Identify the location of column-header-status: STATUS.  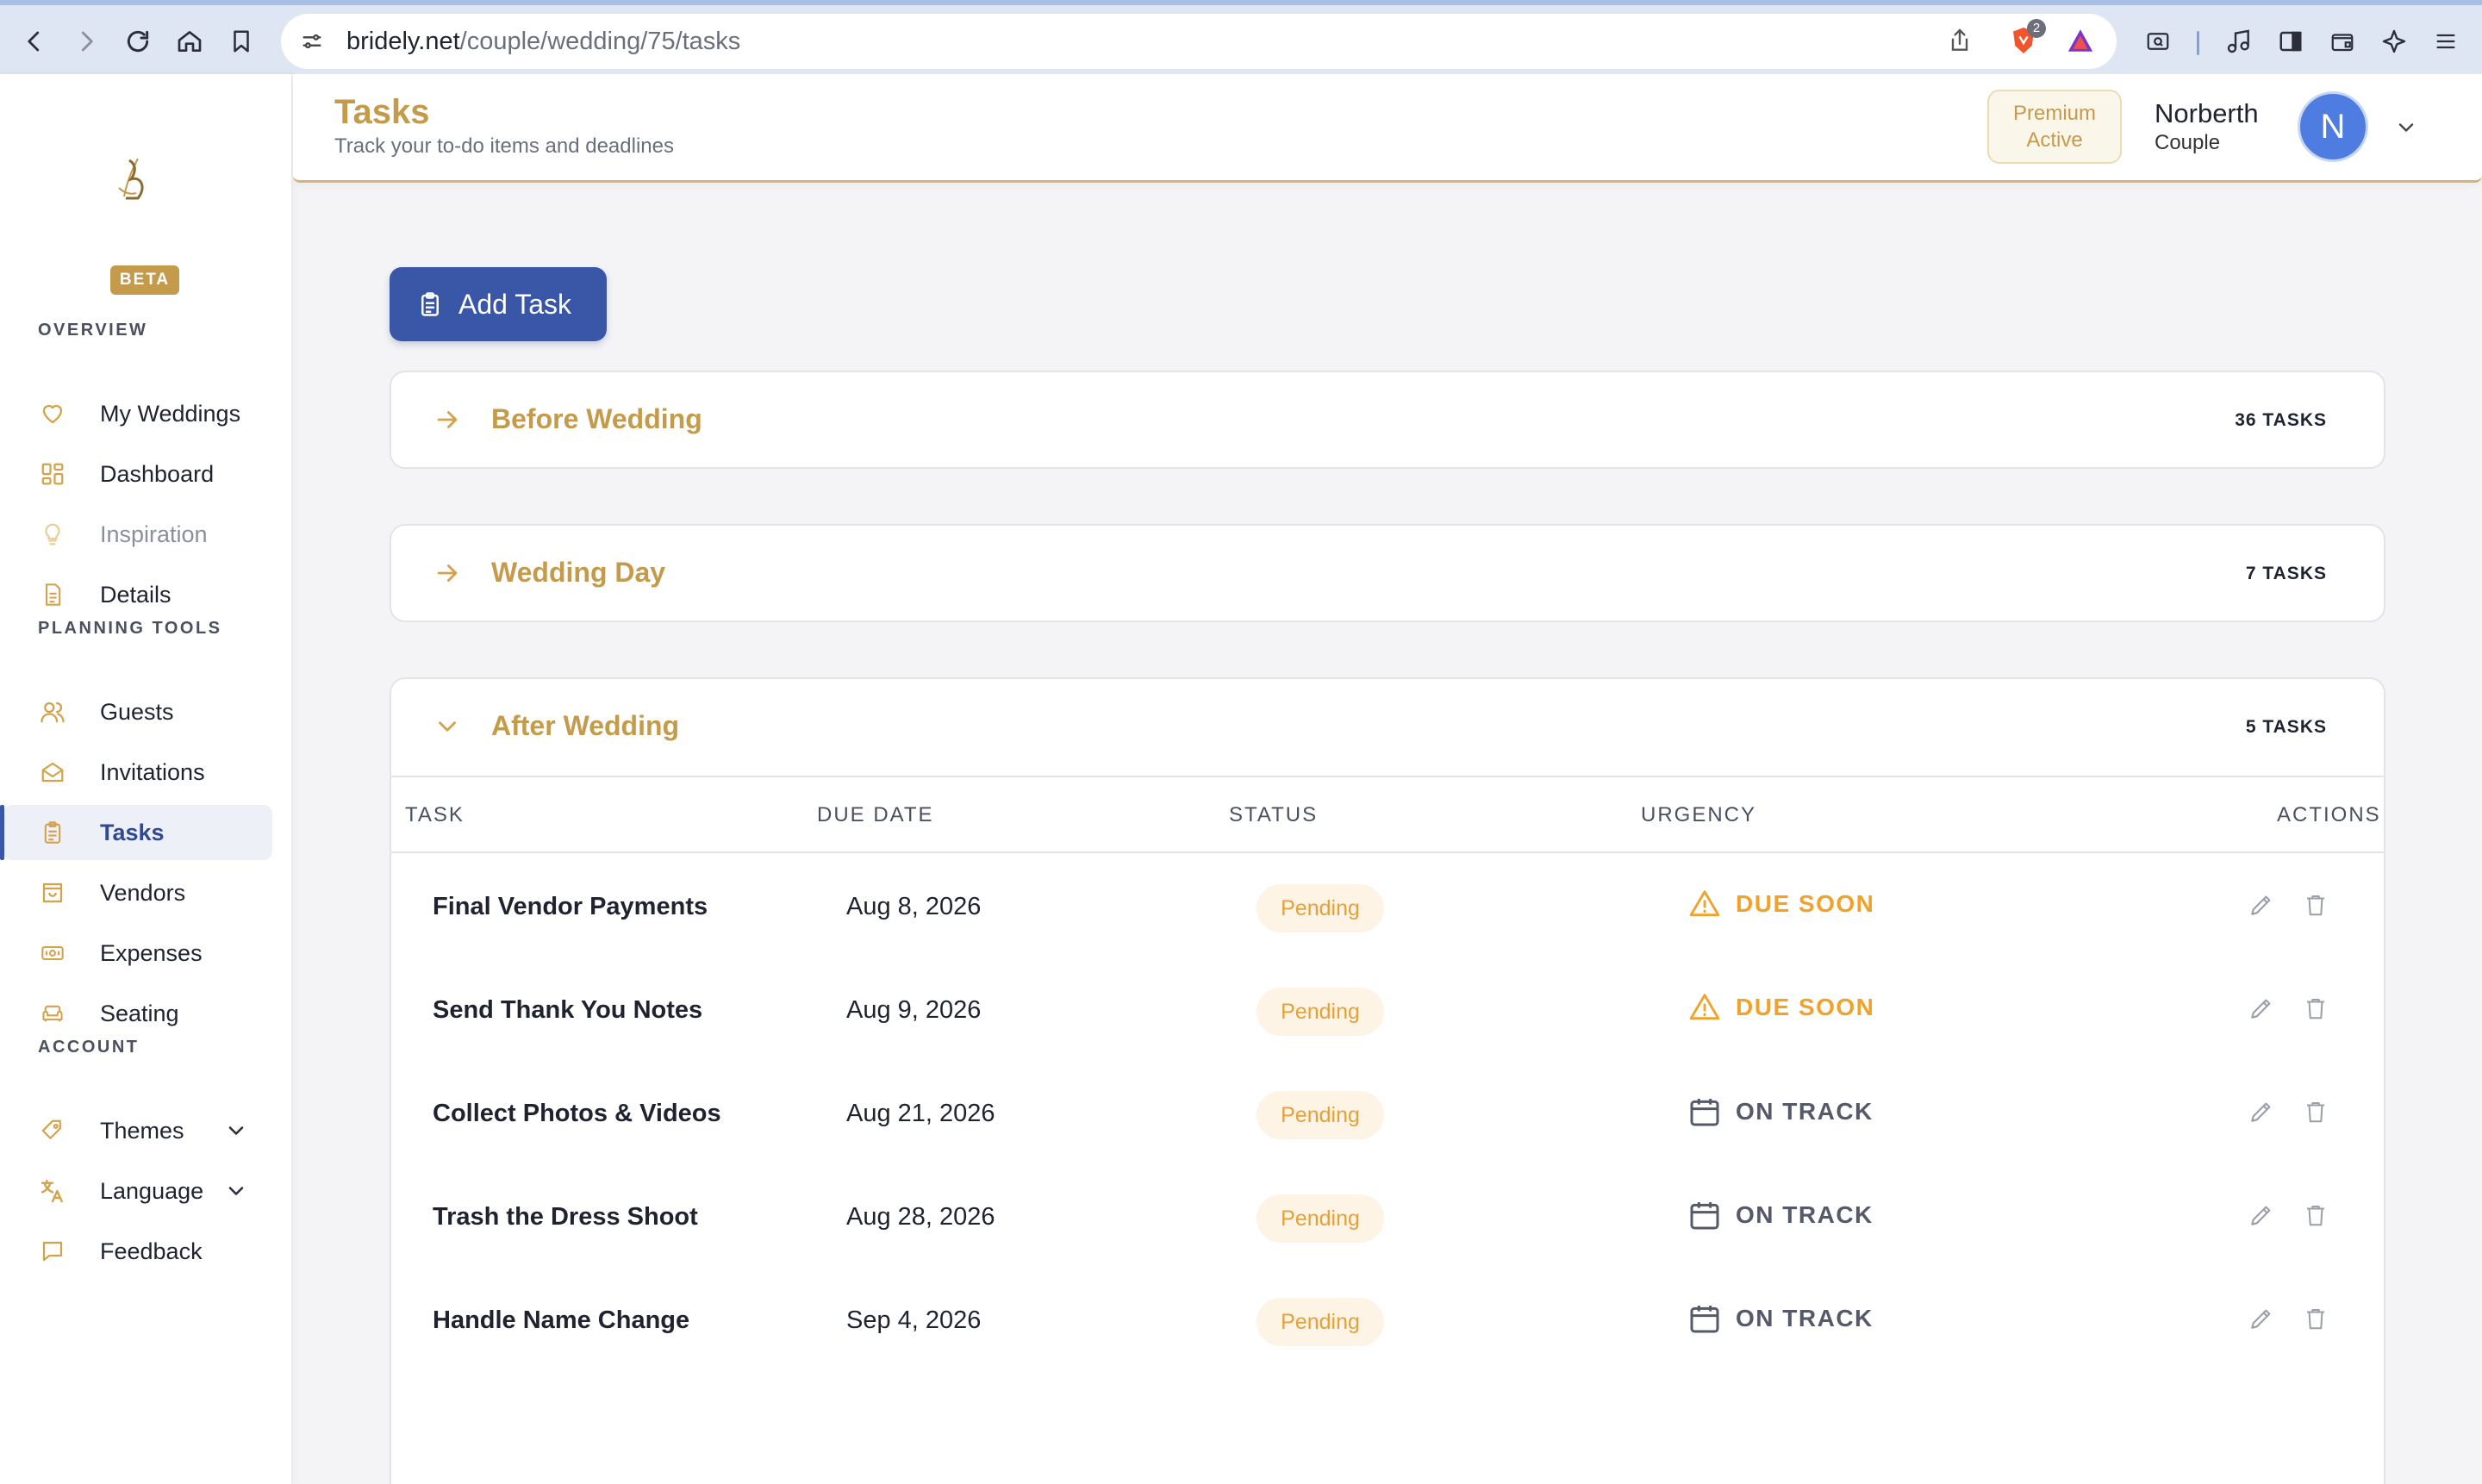
(1274, 814).